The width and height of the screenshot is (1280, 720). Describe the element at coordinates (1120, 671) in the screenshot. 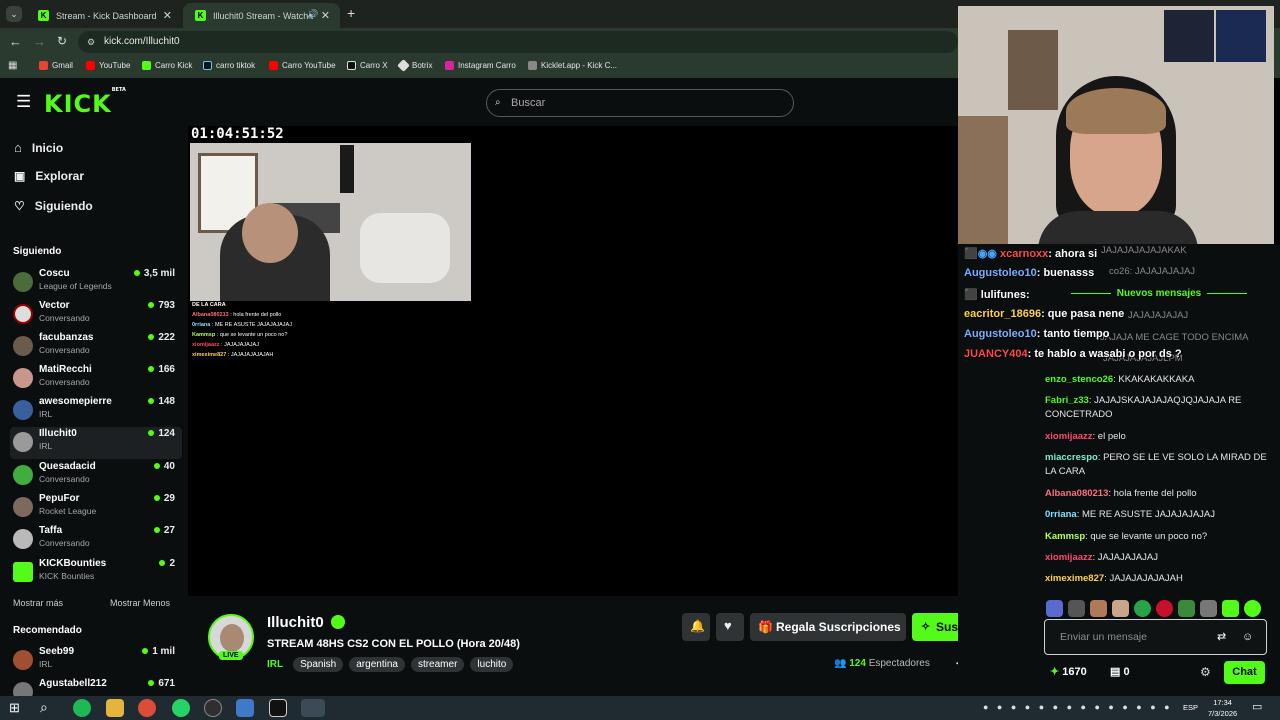

I see `drops-counter: ▤ 0` at that location.